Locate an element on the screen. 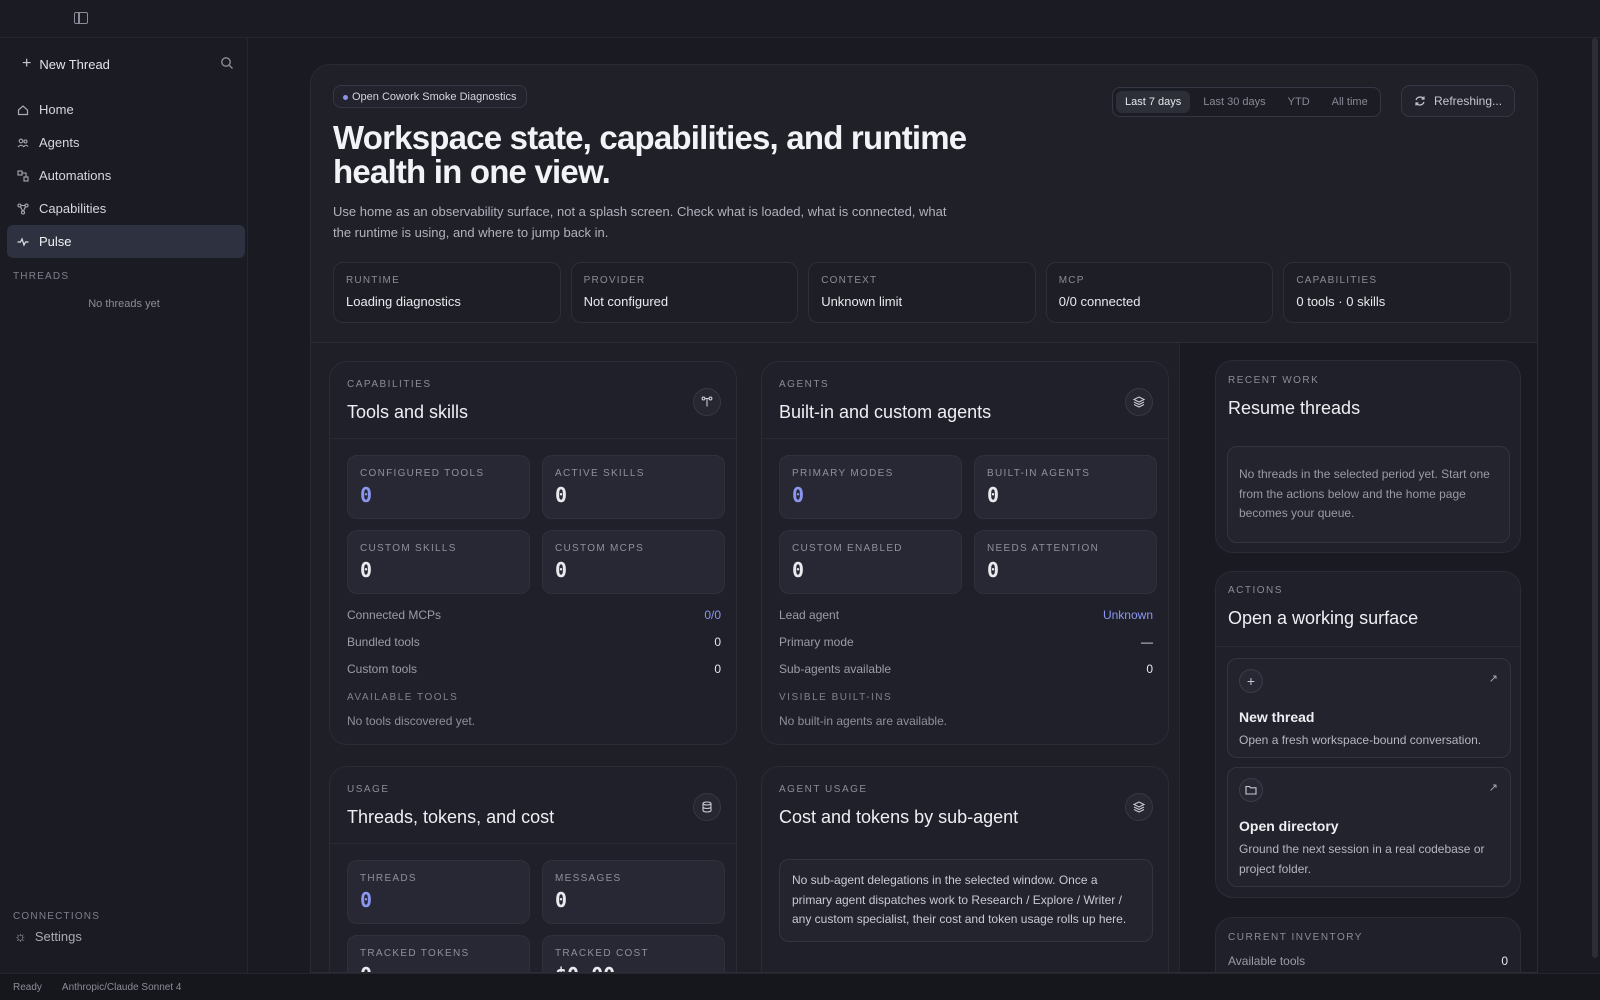 This screenshot has height=1000, width=1600. row-label: Available tools is located at coordinates (1267, 961).